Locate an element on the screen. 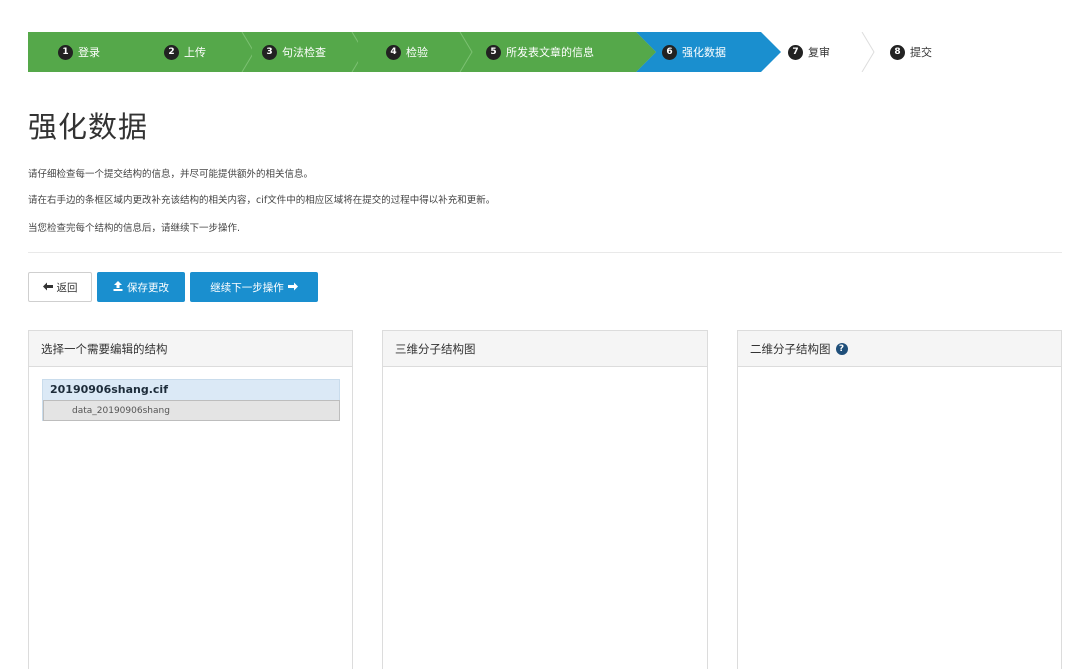 The height and width of the screenshot is (669, 1080). step-label: 强化数据 is located at coordinates (704, 52).